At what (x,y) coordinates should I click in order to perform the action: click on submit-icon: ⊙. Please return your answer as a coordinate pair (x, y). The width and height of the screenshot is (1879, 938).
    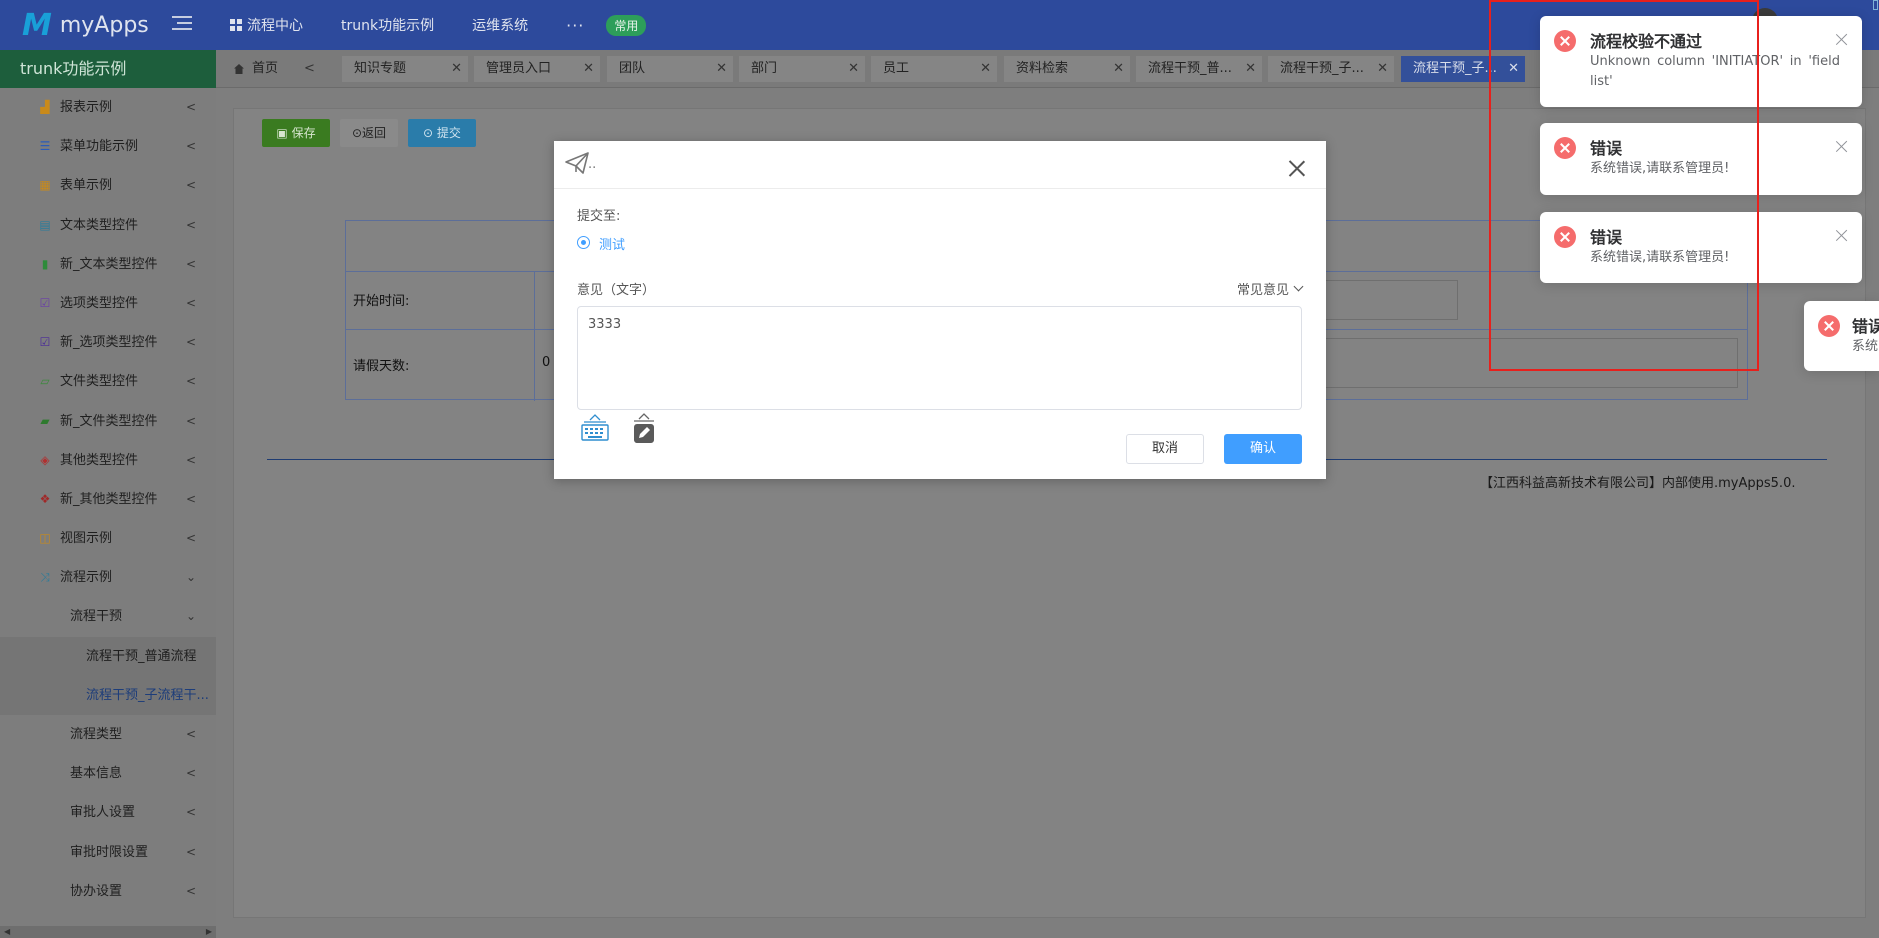
    Looking at the image, I should click on (430, 133).